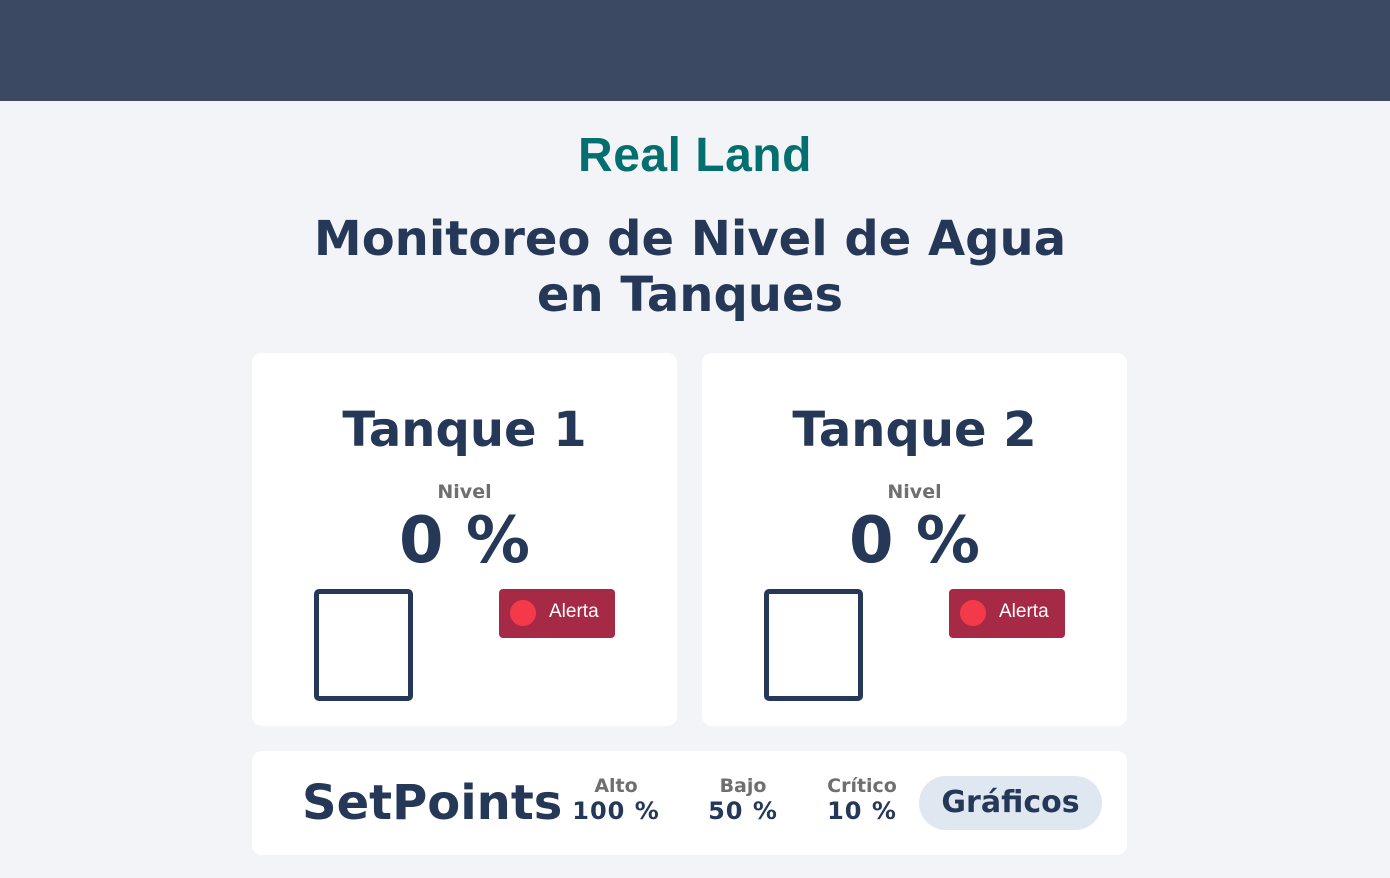 This screenshot has height=878, width=1390. I want to click on tank-card-2: Tanque 2 Nivel 0 % Alerta, so click(914, 539).